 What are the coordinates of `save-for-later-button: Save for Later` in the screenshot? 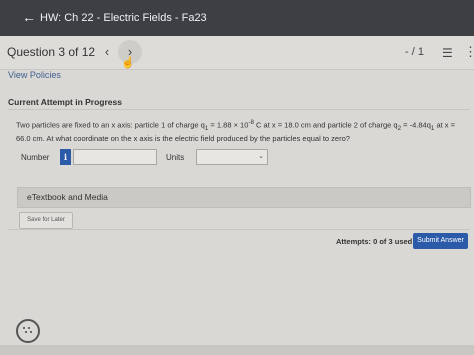 It's located at (46, 220).